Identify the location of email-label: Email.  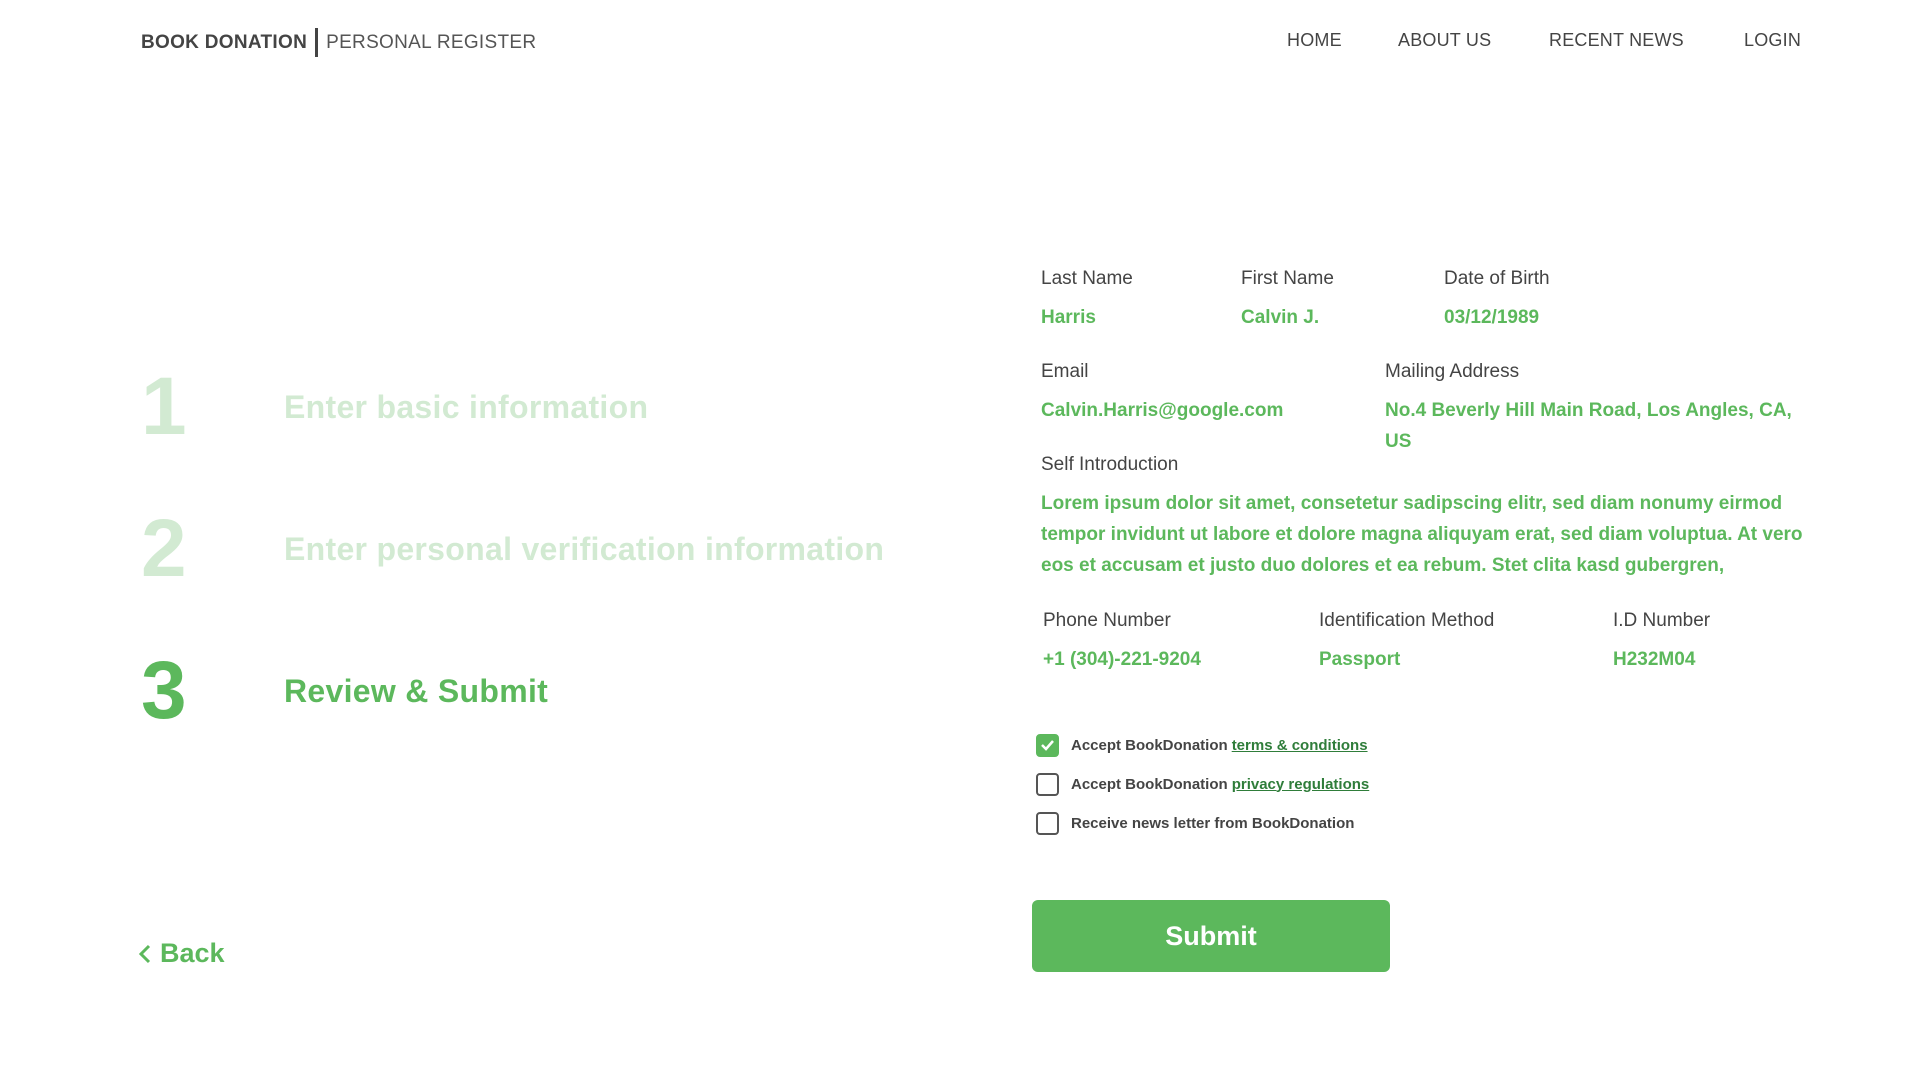
(1065, 371).